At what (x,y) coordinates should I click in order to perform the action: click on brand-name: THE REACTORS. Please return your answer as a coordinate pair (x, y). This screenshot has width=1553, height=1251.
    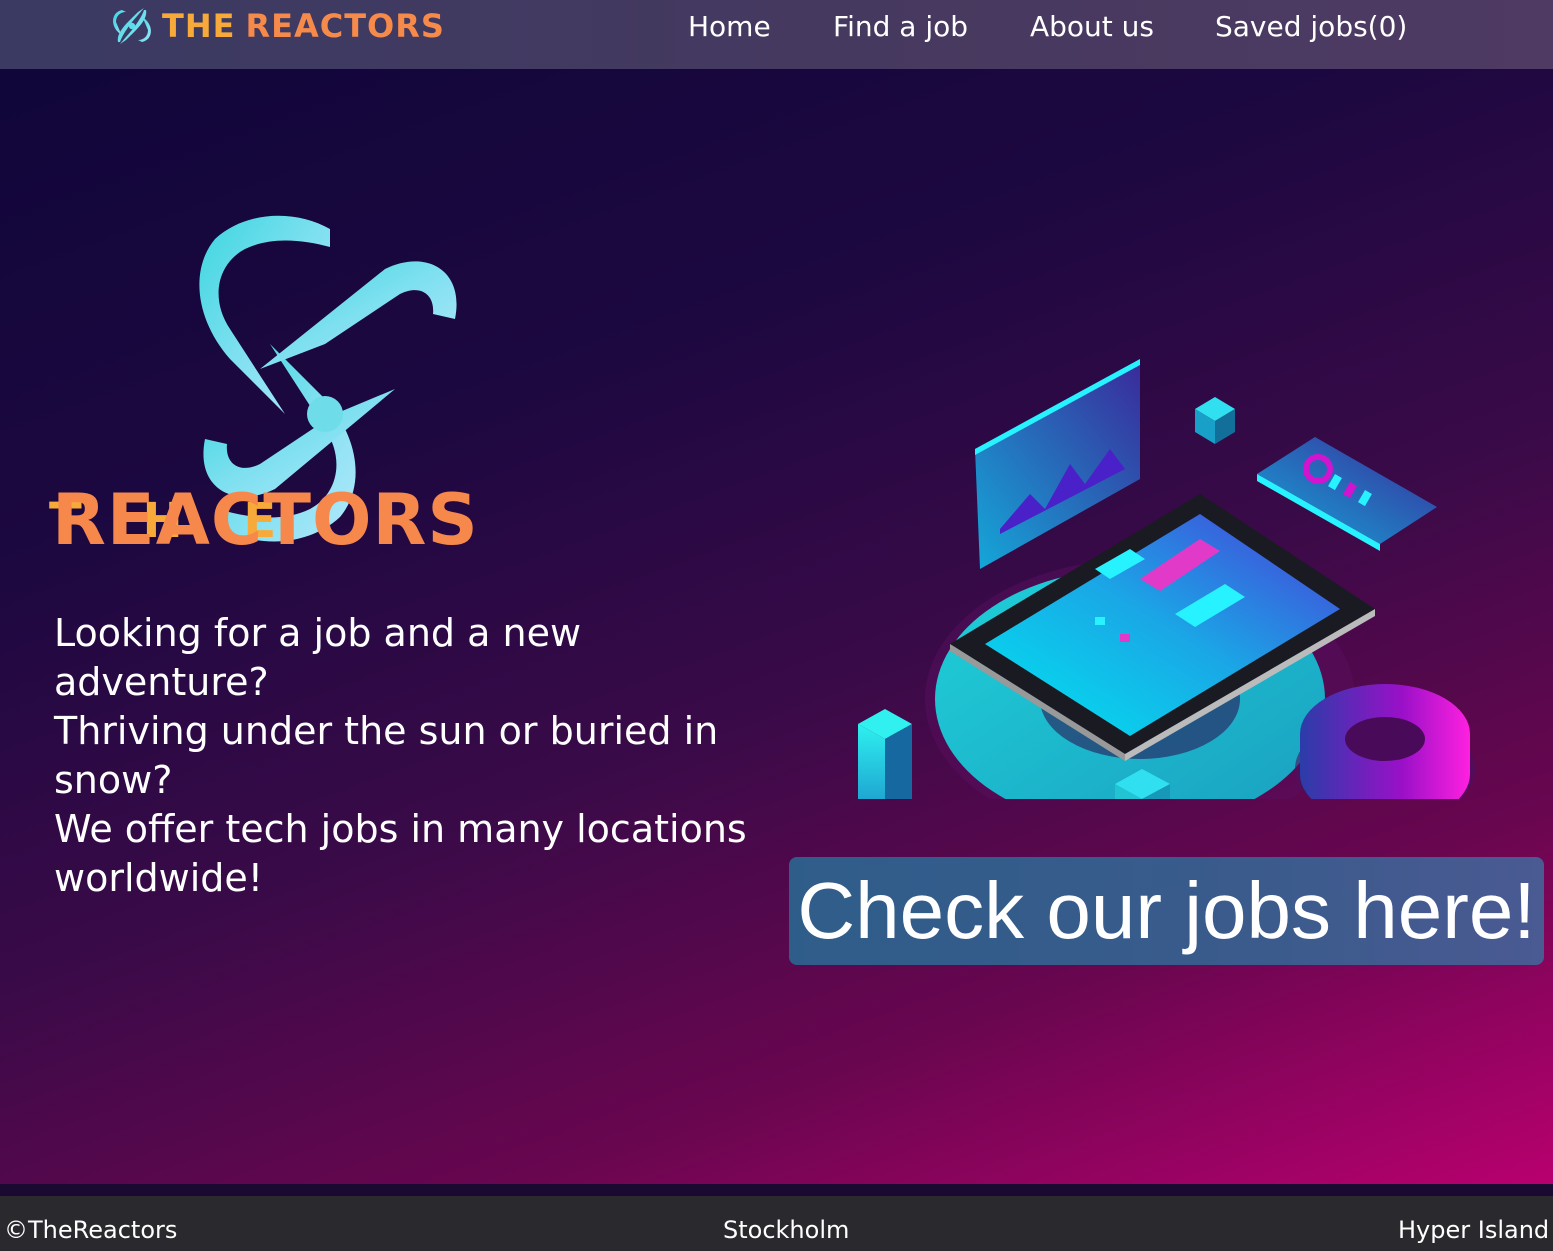
    Looking at the image, I should click on (303, 26).